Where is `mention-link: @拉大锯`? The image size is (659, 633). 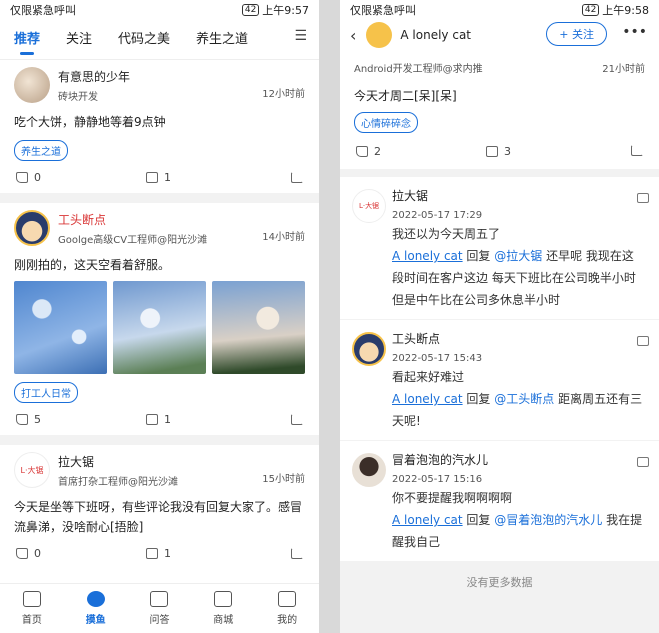 mention-link: @拉大锯 is located at coordinates (518, 256).